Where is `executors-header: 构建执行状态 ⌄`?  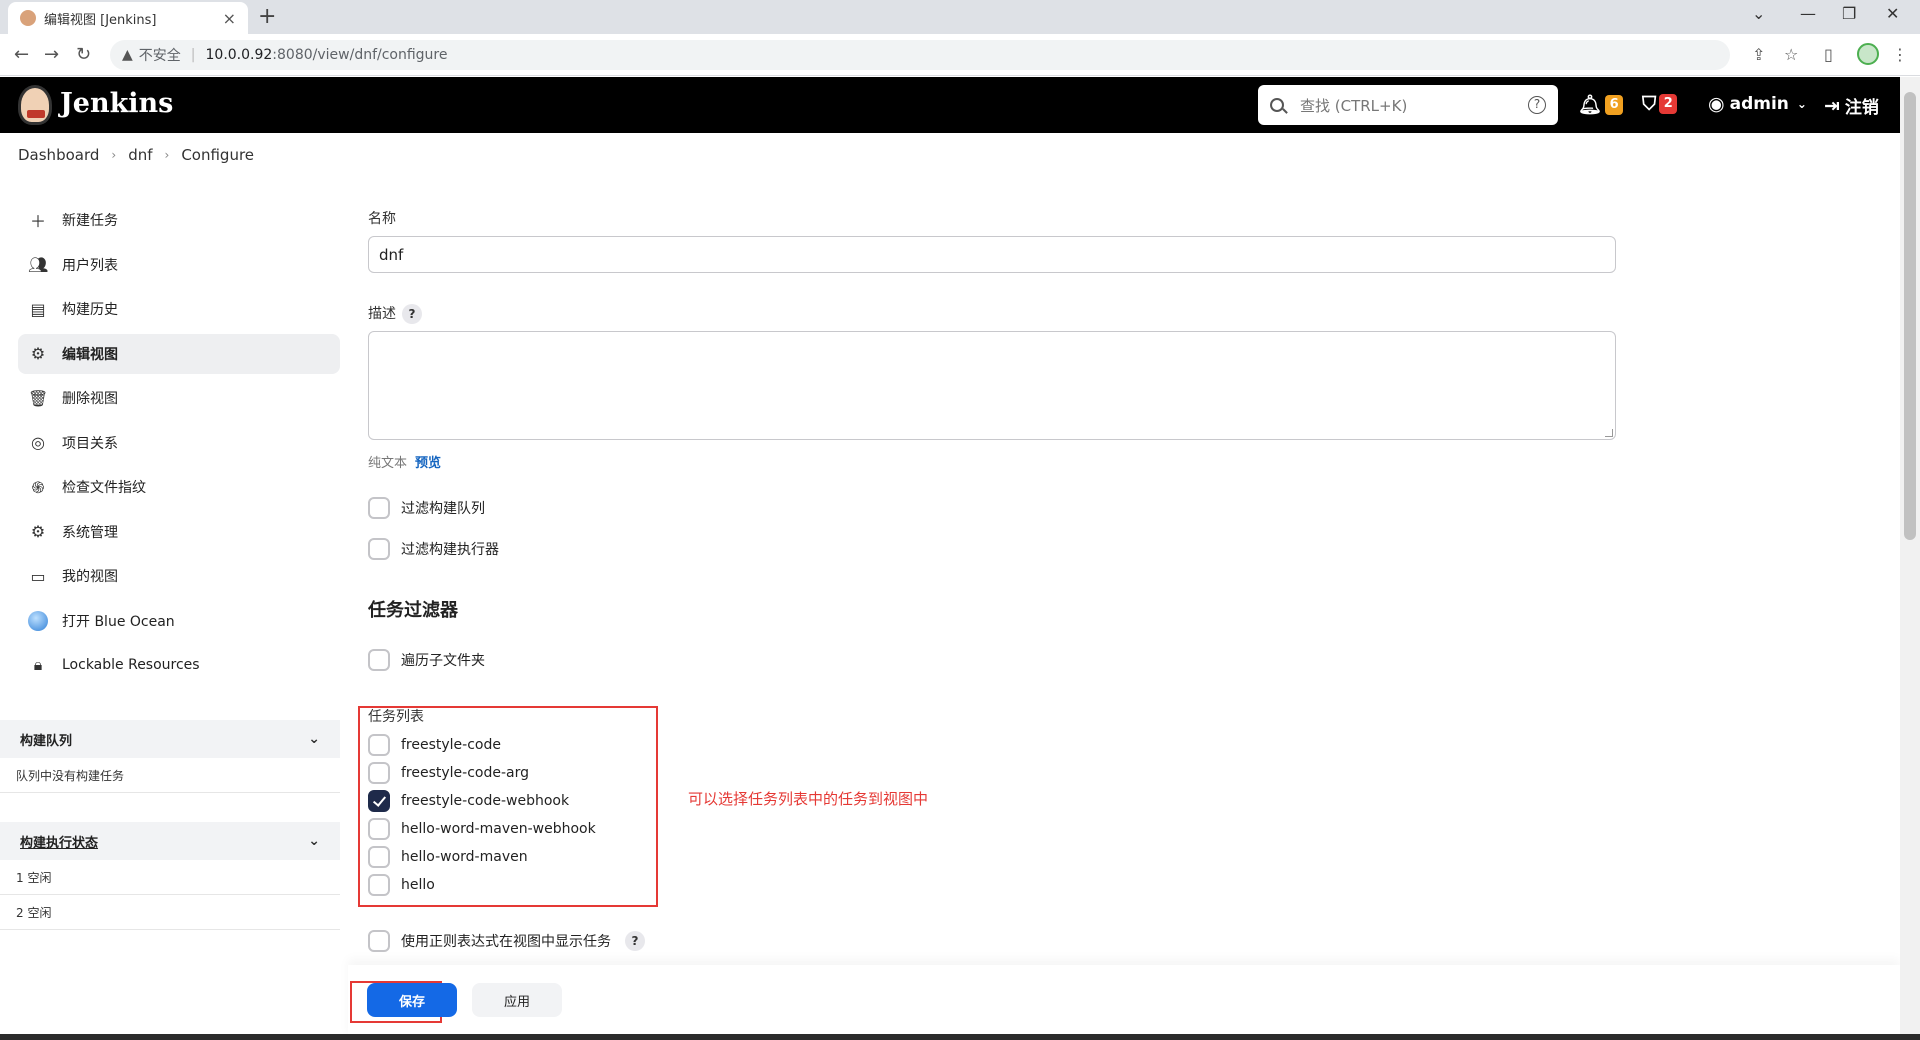 executors-header: 构建执行状态 ⌄ is located at coordinates (170, 841).